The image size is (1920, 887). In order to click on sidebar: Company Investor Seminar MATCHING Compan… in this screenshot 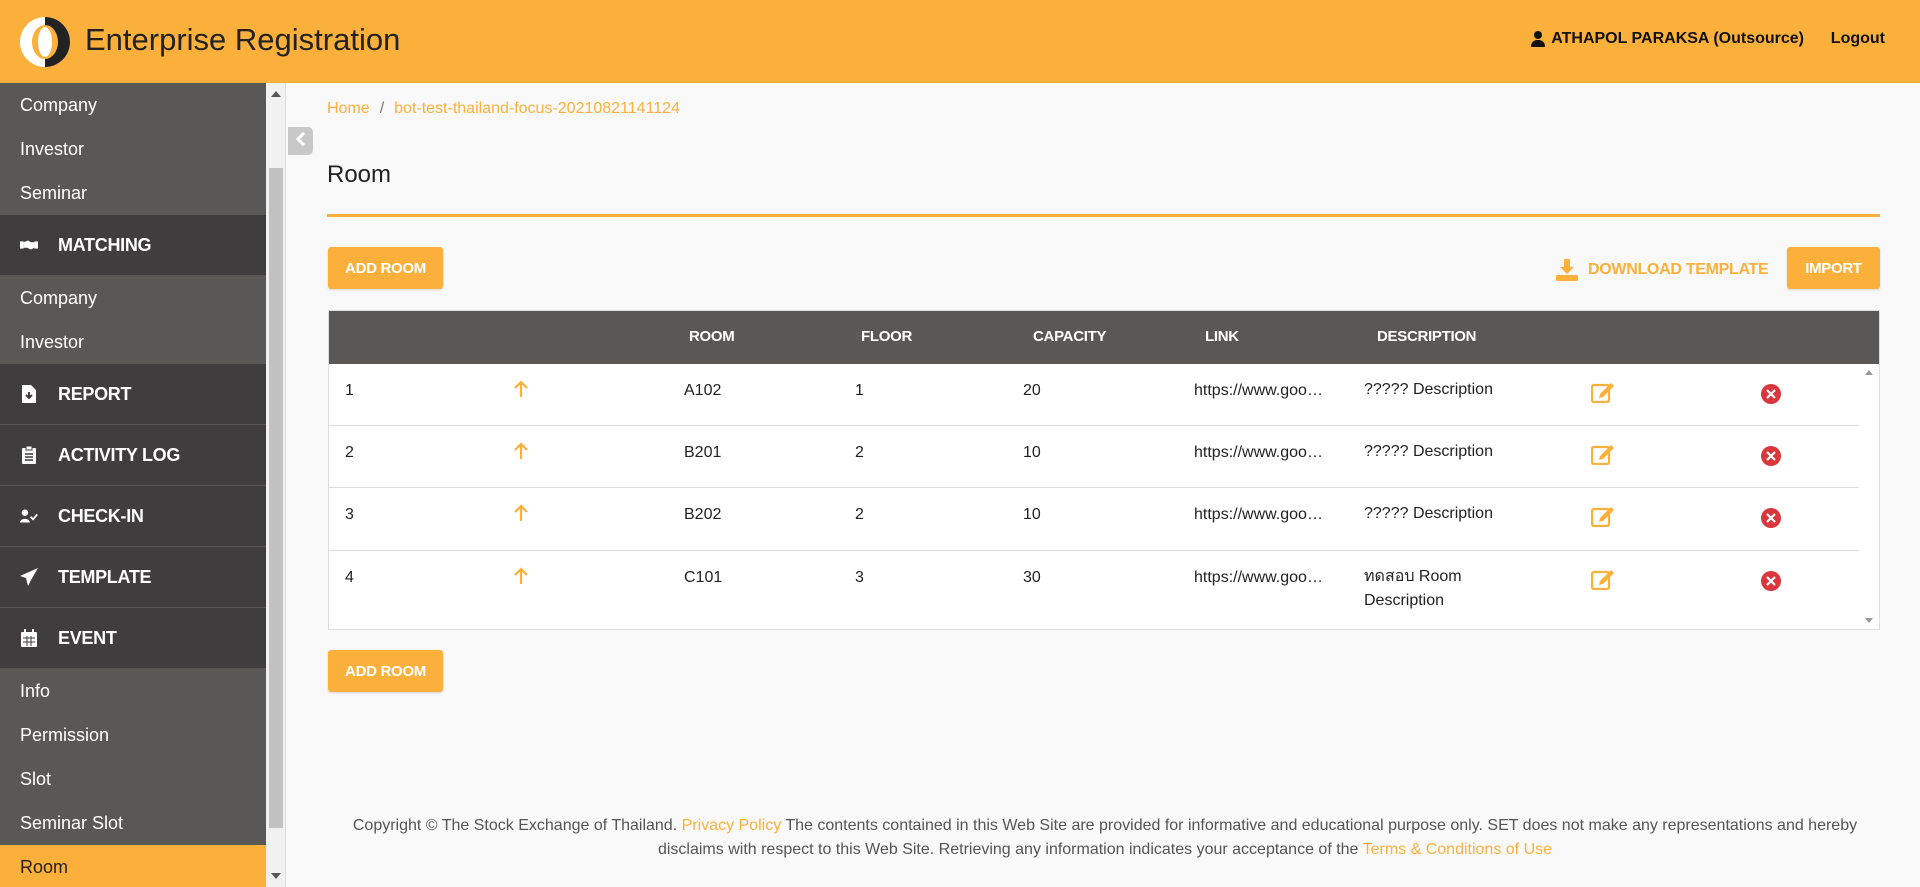, I will do `click(133, 485)`.